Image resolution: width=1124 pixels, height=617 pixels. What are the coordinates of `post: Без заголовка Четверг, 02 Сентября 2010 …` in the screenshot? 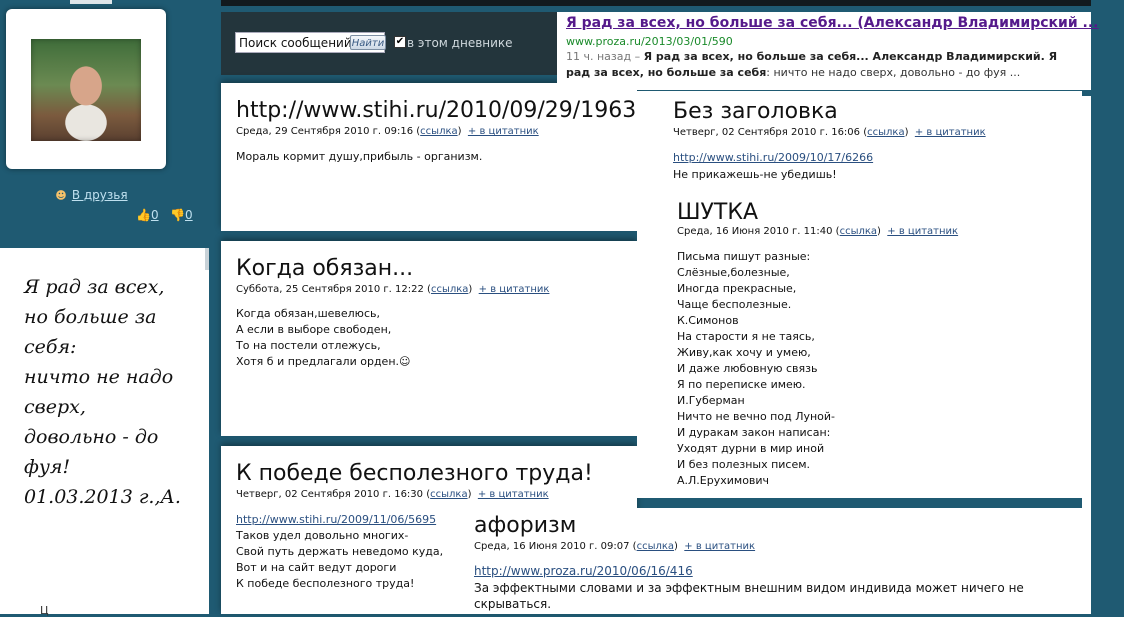 It's located at (859, 146).